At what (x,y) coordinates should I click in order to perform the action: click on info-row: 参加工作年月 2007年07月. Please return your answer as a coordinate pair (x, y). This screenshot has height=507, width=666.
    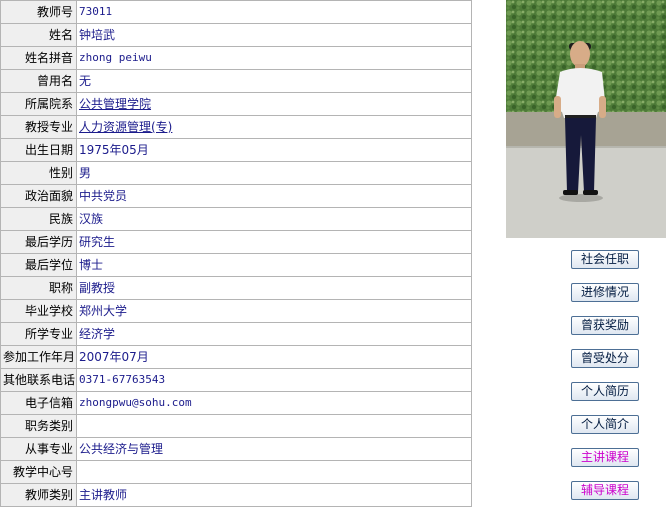
    Looking at the image, I should click on (236, 357).